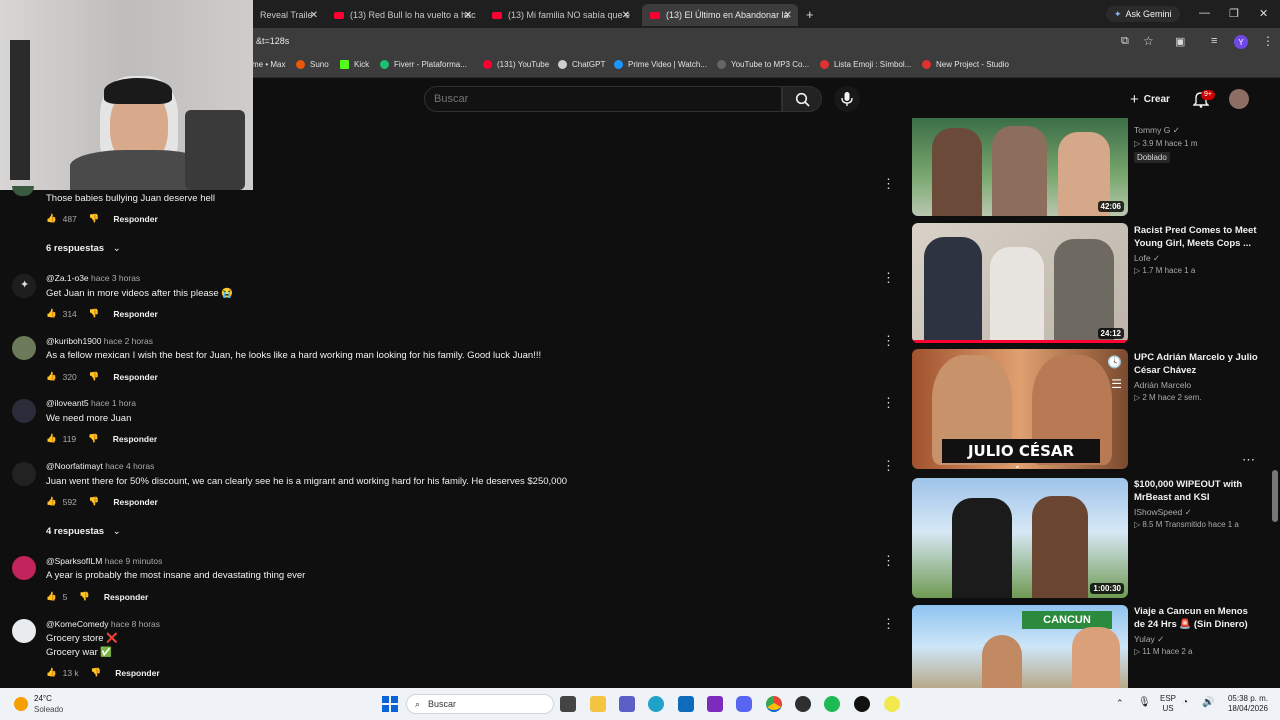 The width and height of the screenshot is (1280, 720). I want to click on bookmark-chatgpt: ChatGPT, so click(581, 64).